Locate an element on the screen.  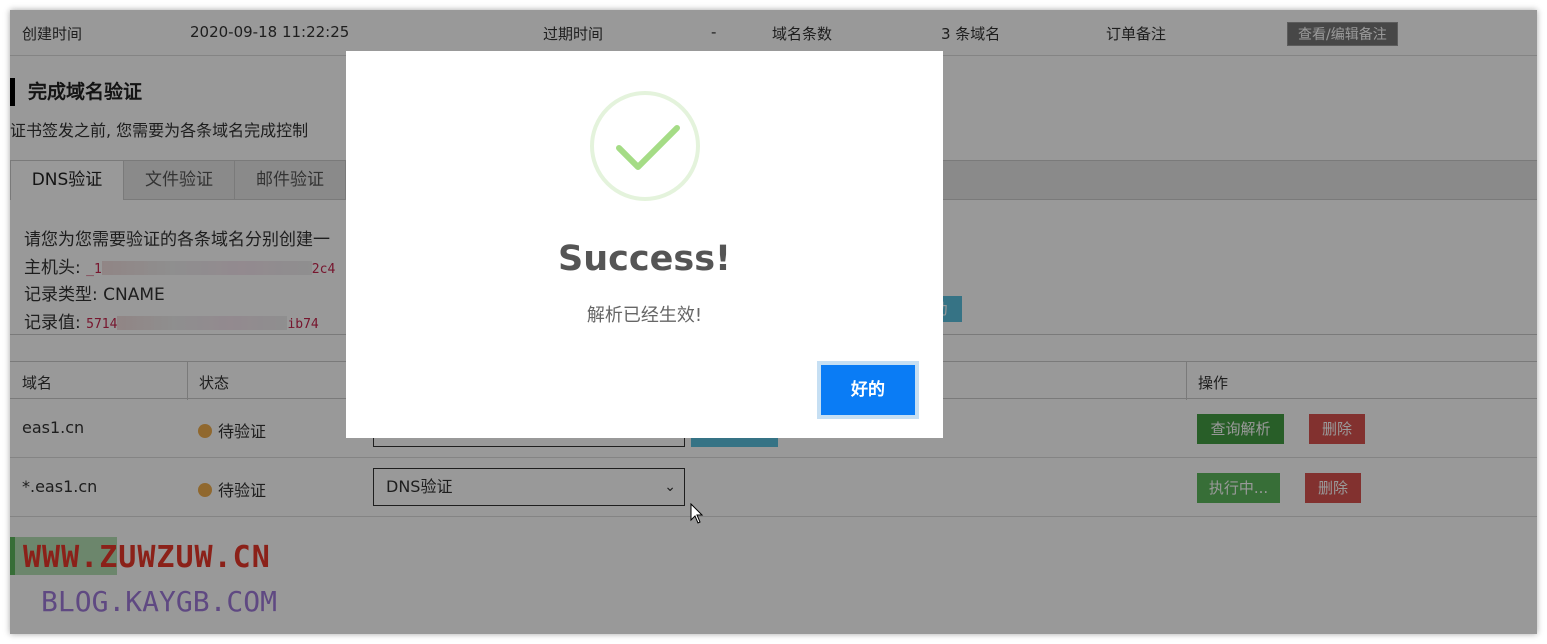
dialog-message: 解析已经生效! is located at coordinates (644, 315).